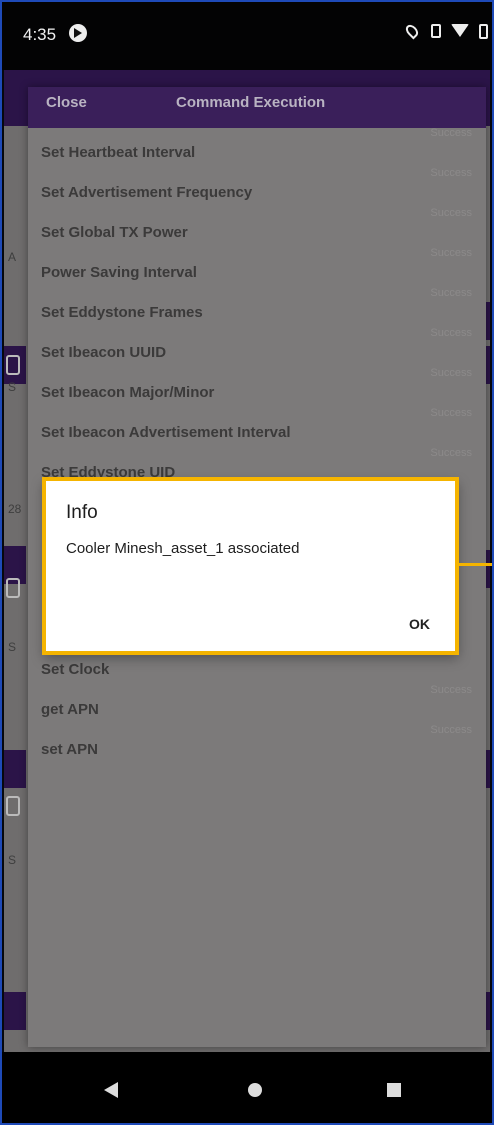  I want to click on home-icon, so click(255, 1090).